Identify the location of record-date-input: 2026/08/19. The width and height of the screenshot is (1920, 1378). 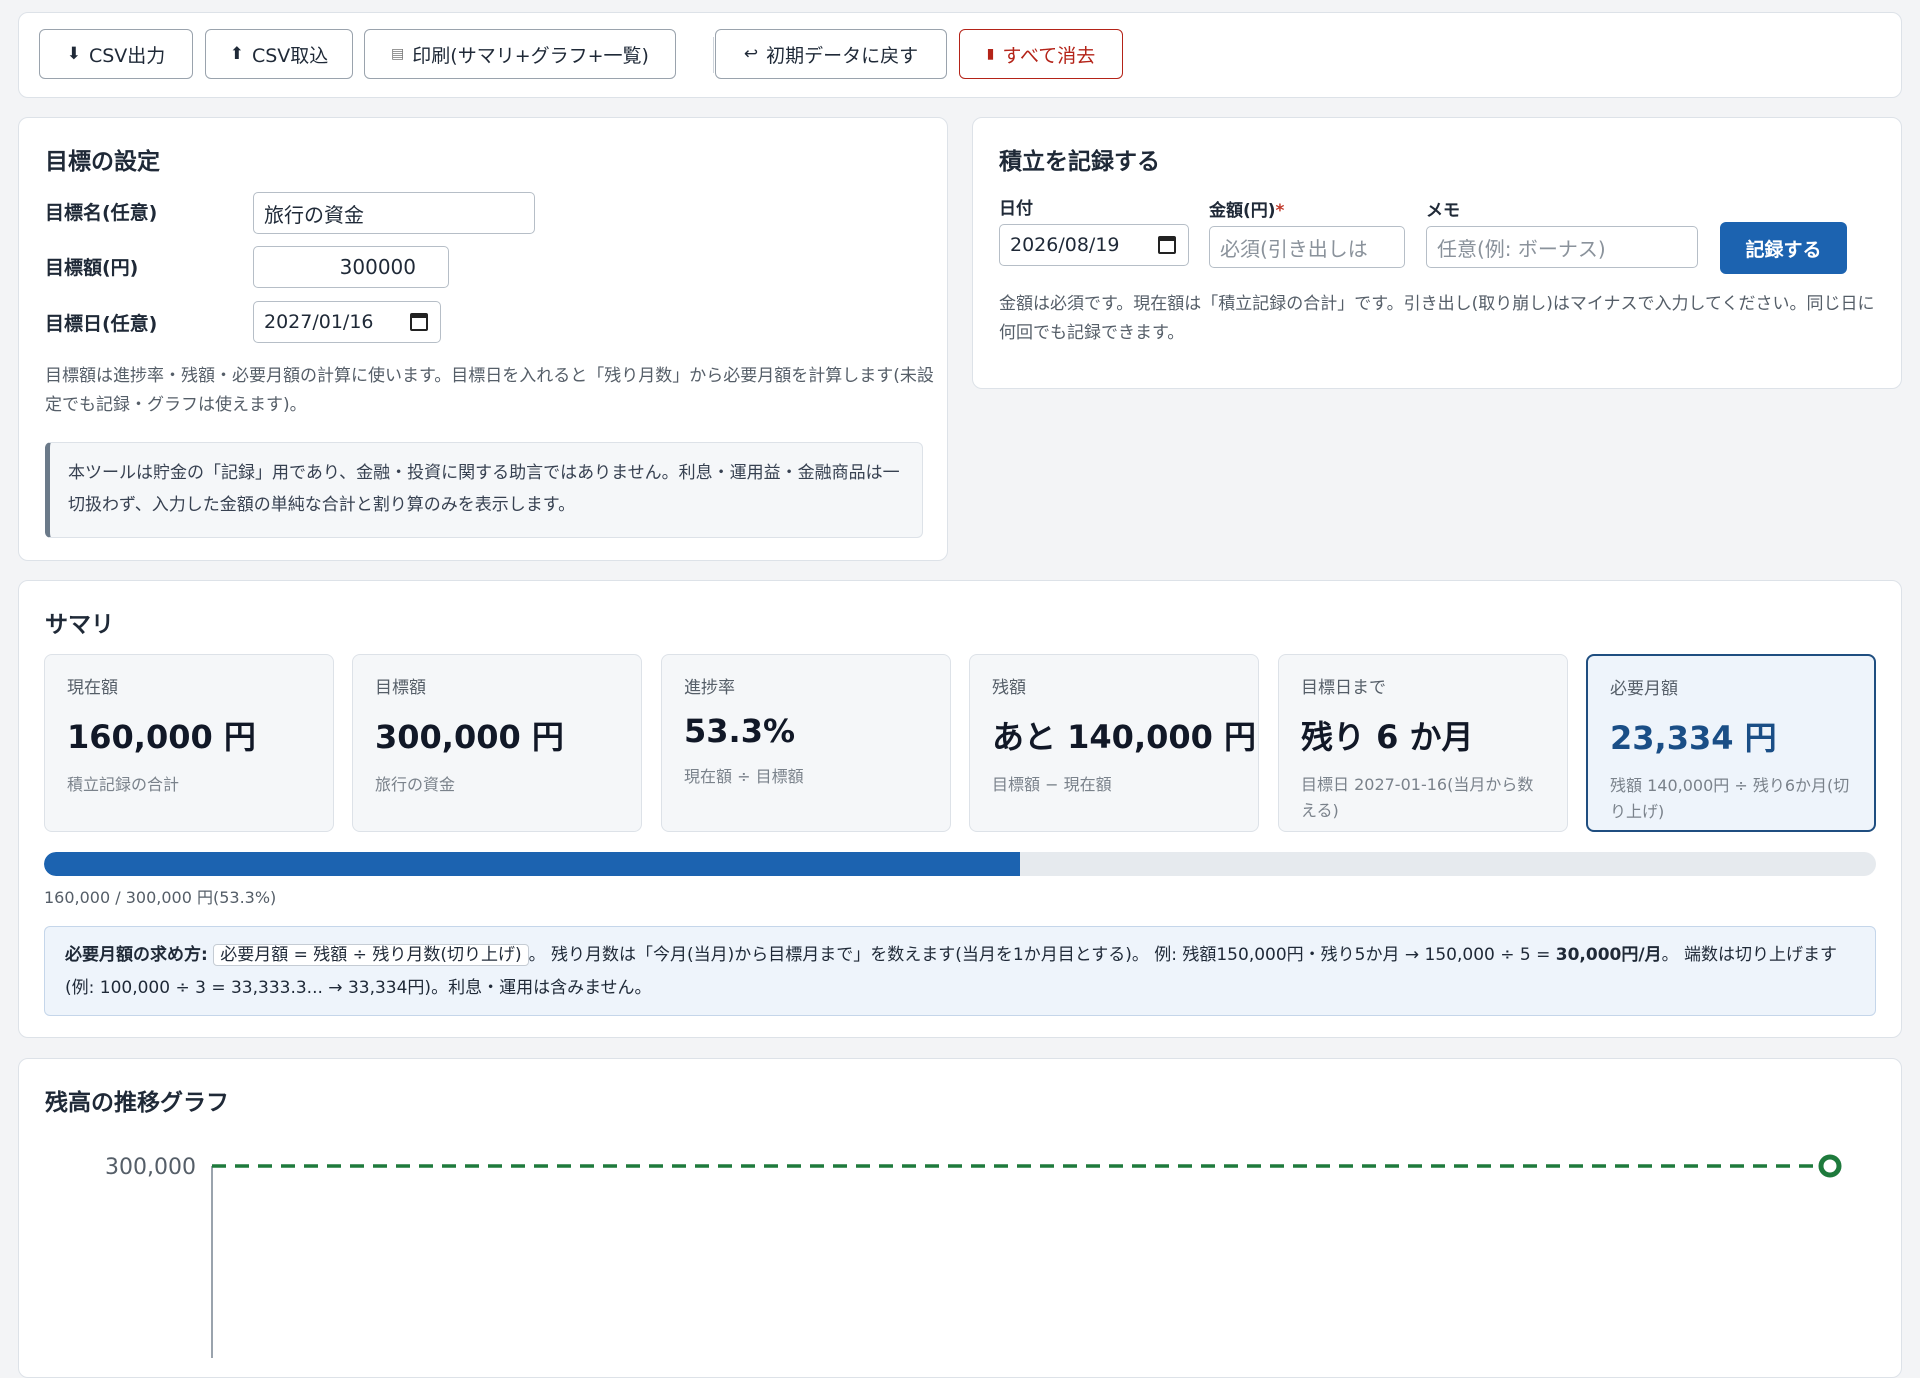
(1094, 245).